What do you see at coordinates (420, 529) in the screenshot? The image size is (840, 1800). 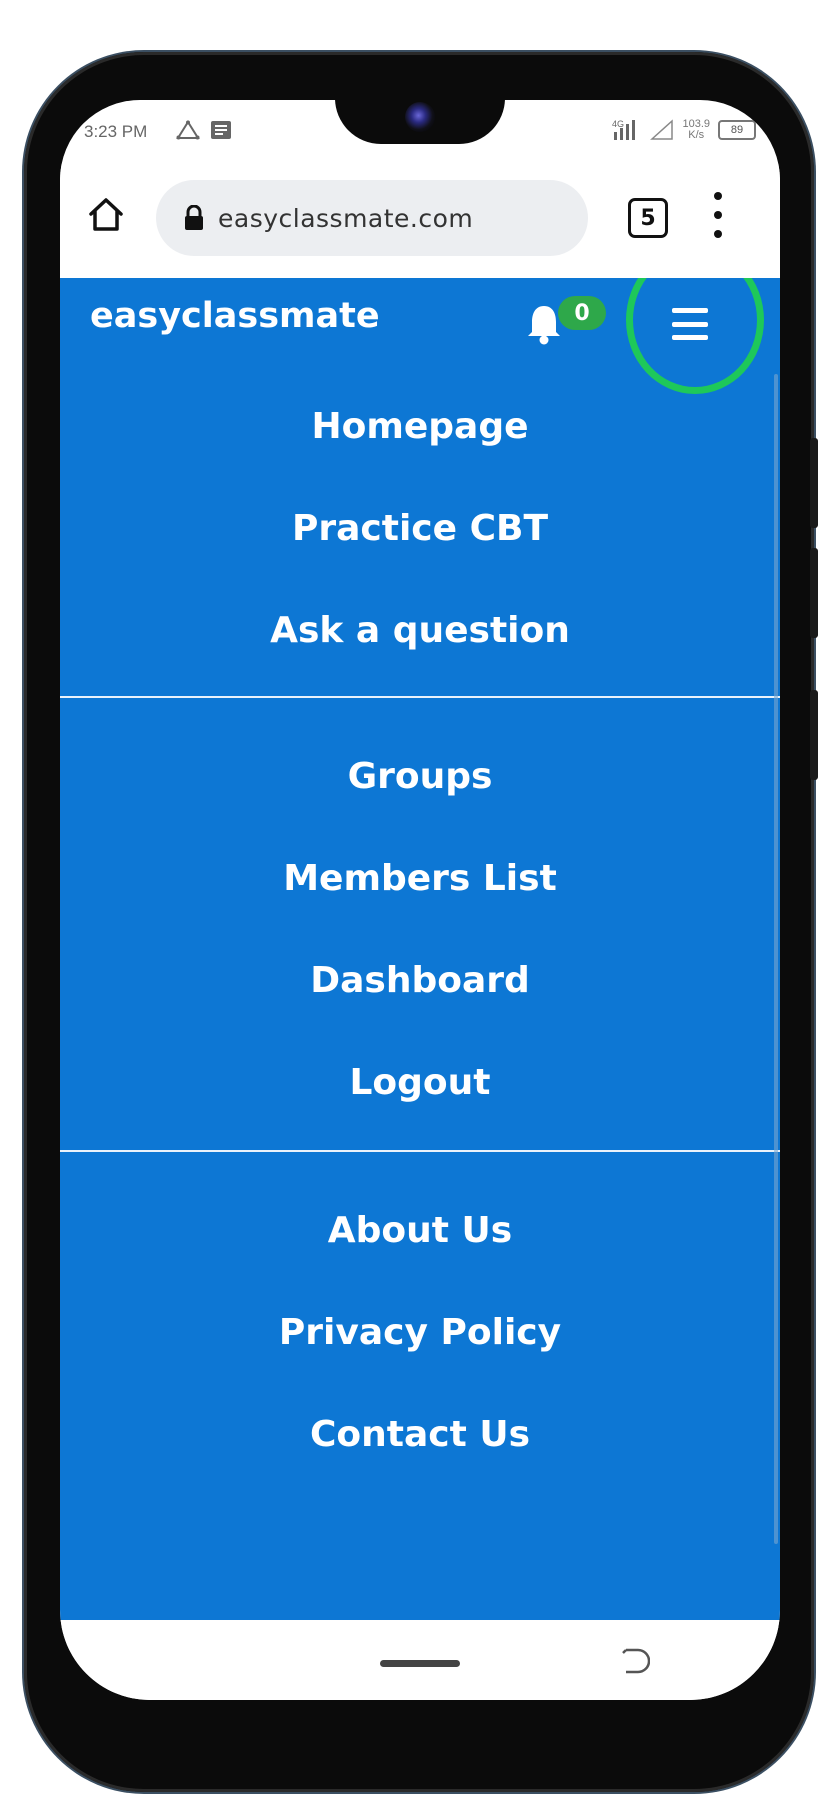 I see `menu-item-practice-cbt: Practice CBT` at bounding box center [420, 529].